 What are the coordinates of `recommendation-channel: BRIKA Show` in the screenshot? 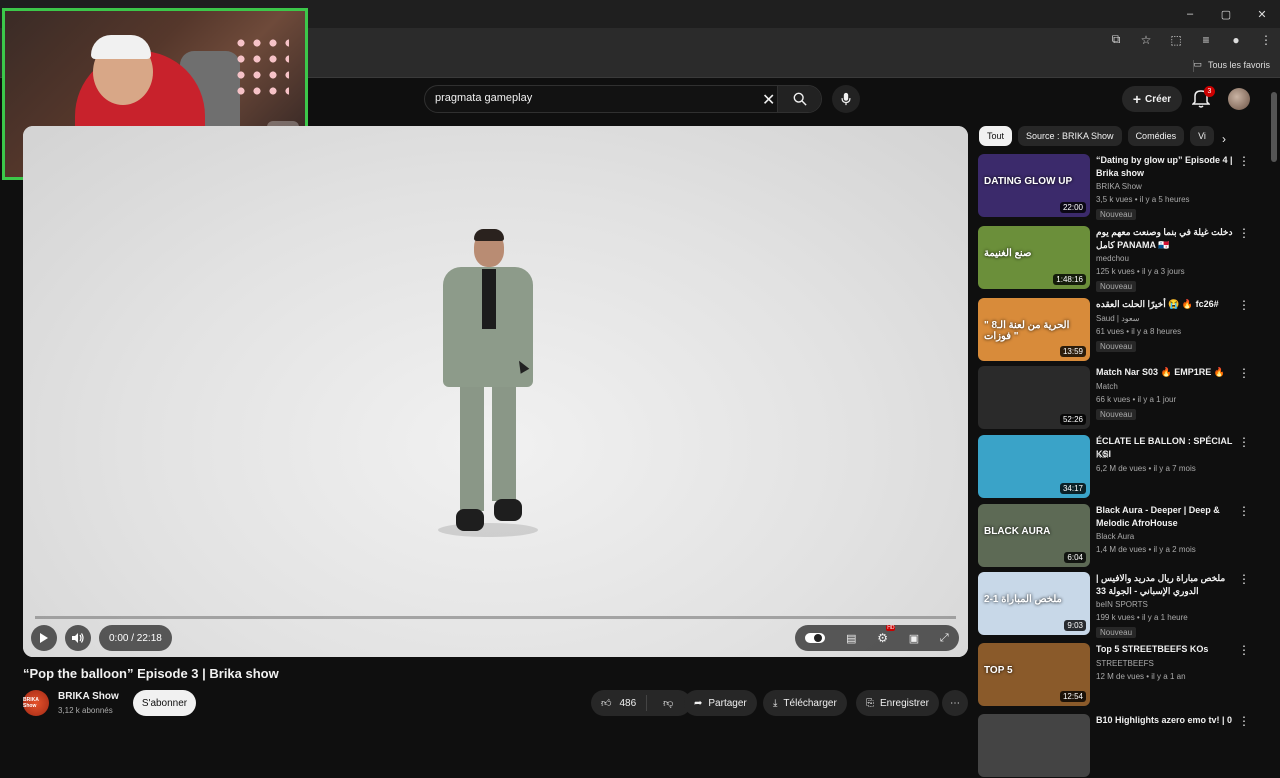 It's located at (1119, 186).